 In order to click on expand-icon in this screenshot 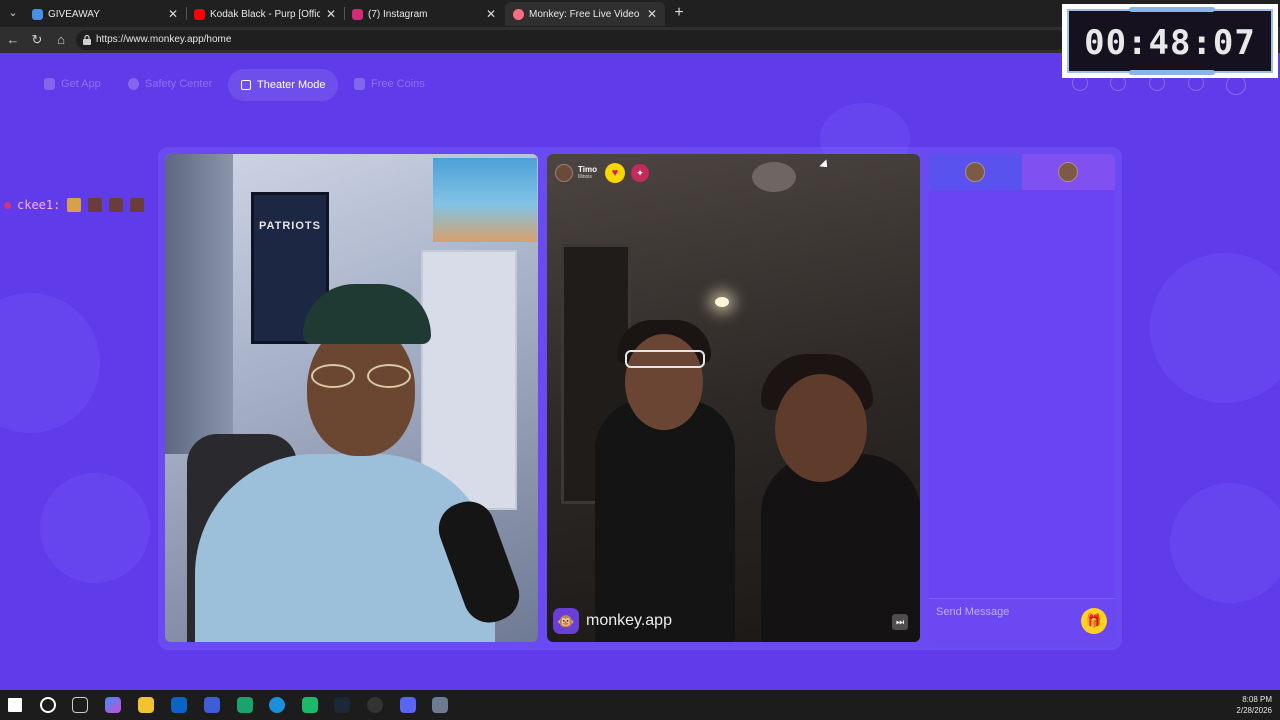, I will do `click(246, 85)`.